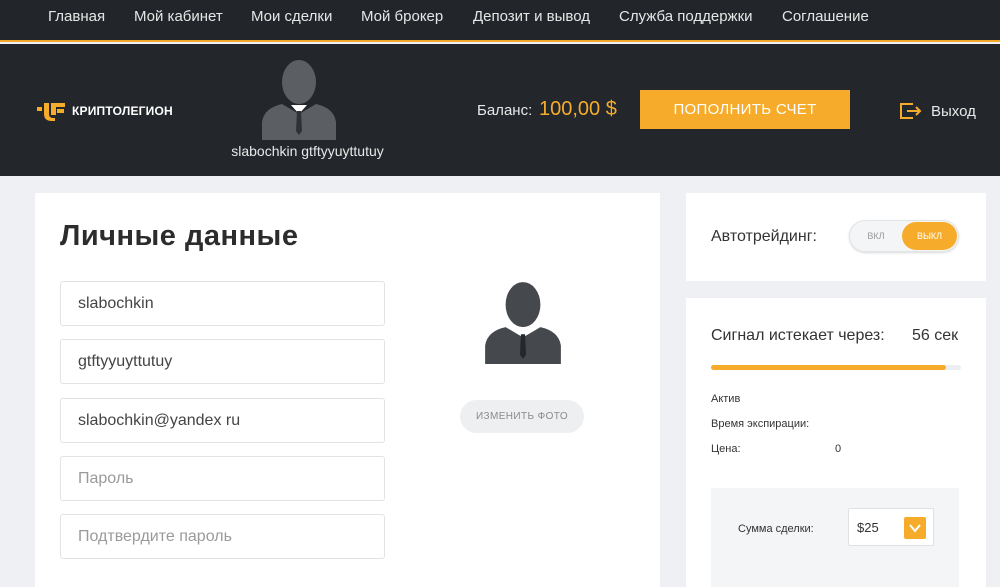 The height and width of the screenshot is (587, 1000). What do you see at coordinates (179, 236) in the screenshot?
I see `page-title: Личные данные` at bounding box center [179, 236].